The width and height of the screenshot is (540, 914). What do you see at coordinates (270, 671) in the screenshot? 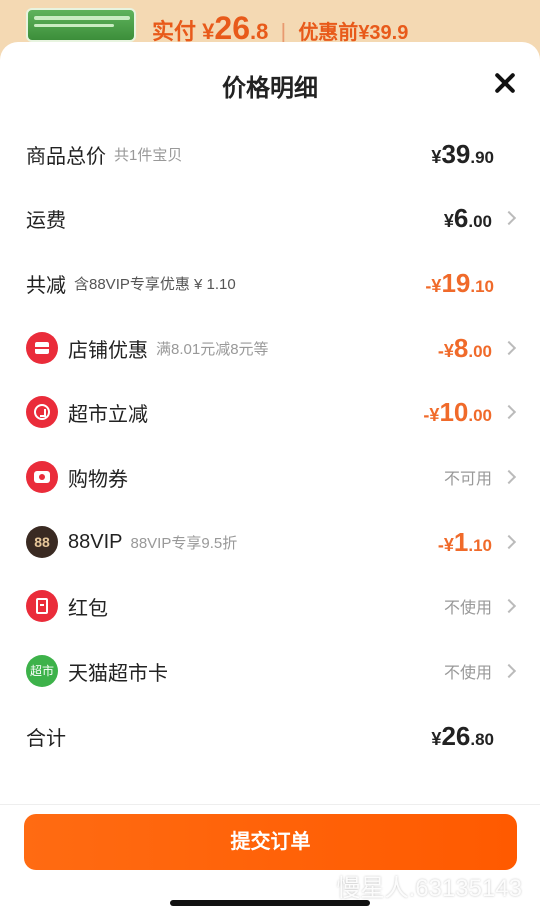
I see `row-tmall-card: 超市 天猫超市卡 不使用` at bounding box center [270, 671].